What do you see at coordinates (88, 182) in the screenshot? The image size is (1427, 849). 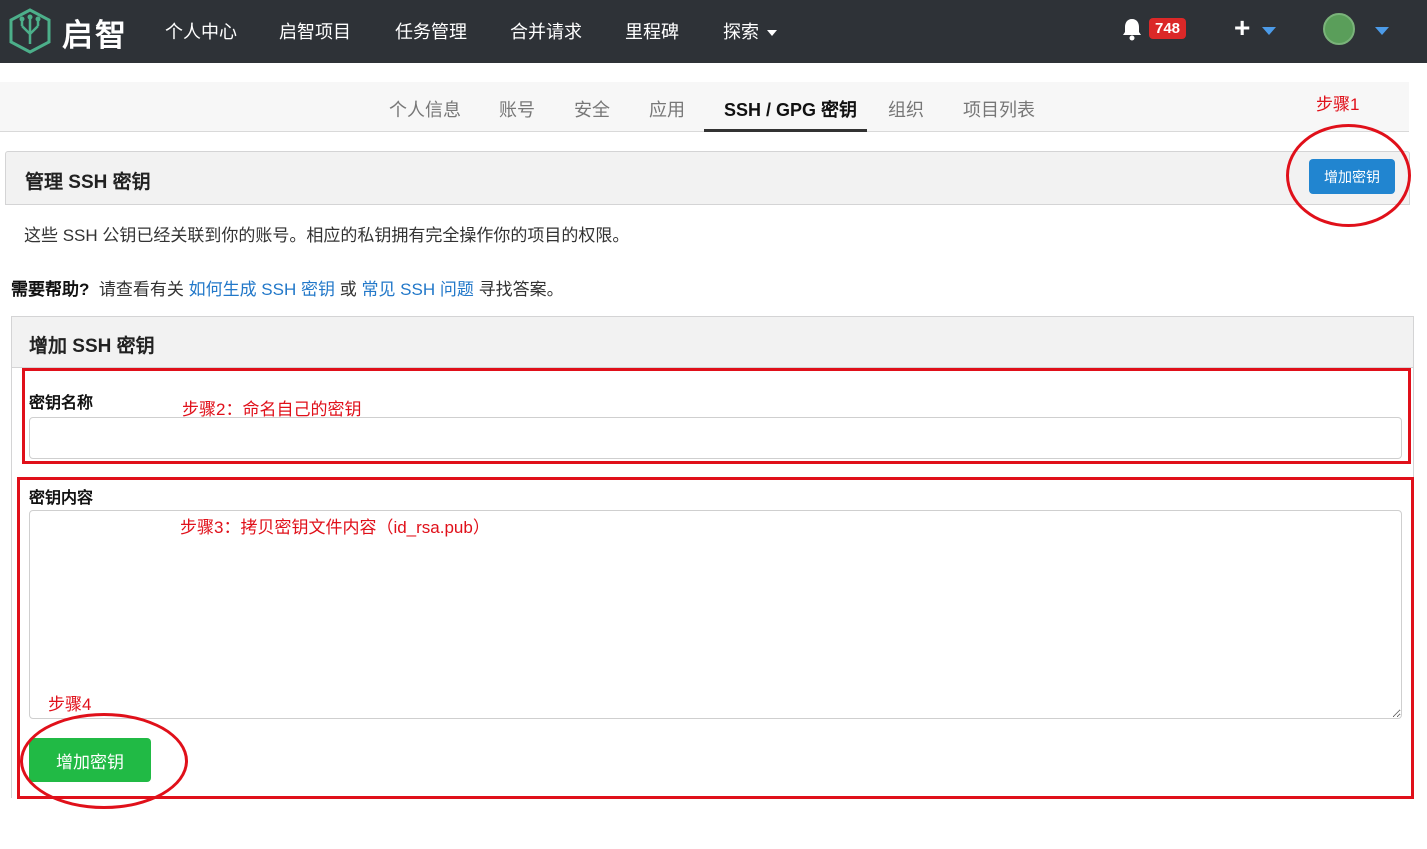 I see `manage-ssh-keys-title: 管理 SSH 密钥` at bounding box center [88, 182].